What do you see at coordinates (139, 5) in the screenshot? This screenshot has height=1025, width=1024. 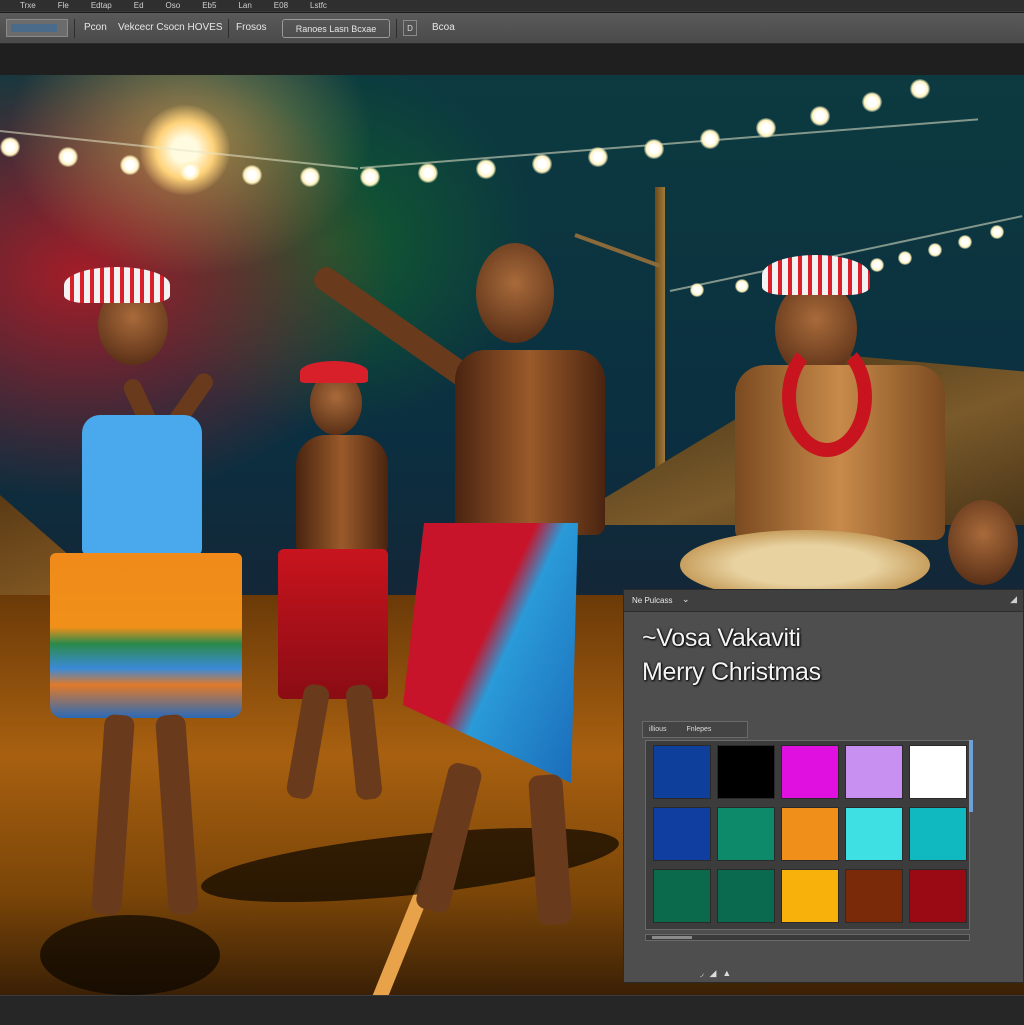 I see `menu-item: Ed` at bounding box center [139, 5].